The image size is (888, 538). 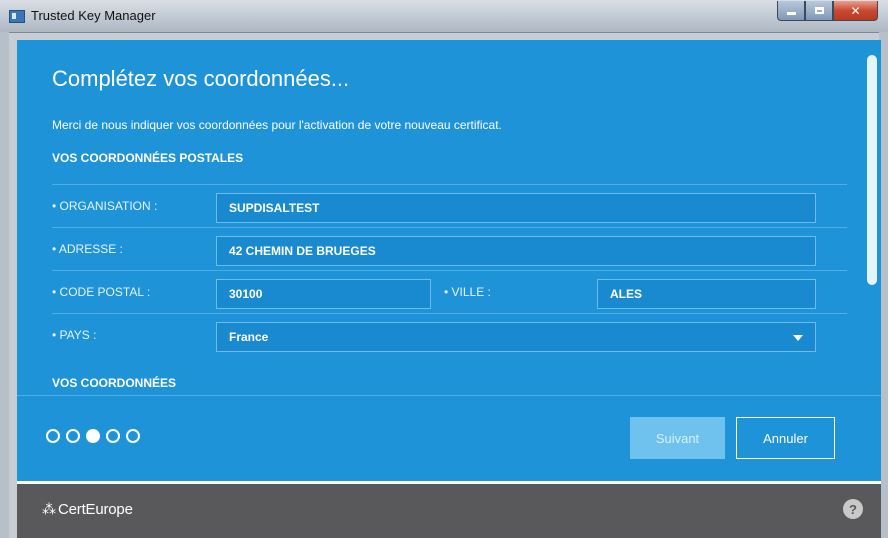 I want to click on next-button: Suivant, so click(x=677, y=438).